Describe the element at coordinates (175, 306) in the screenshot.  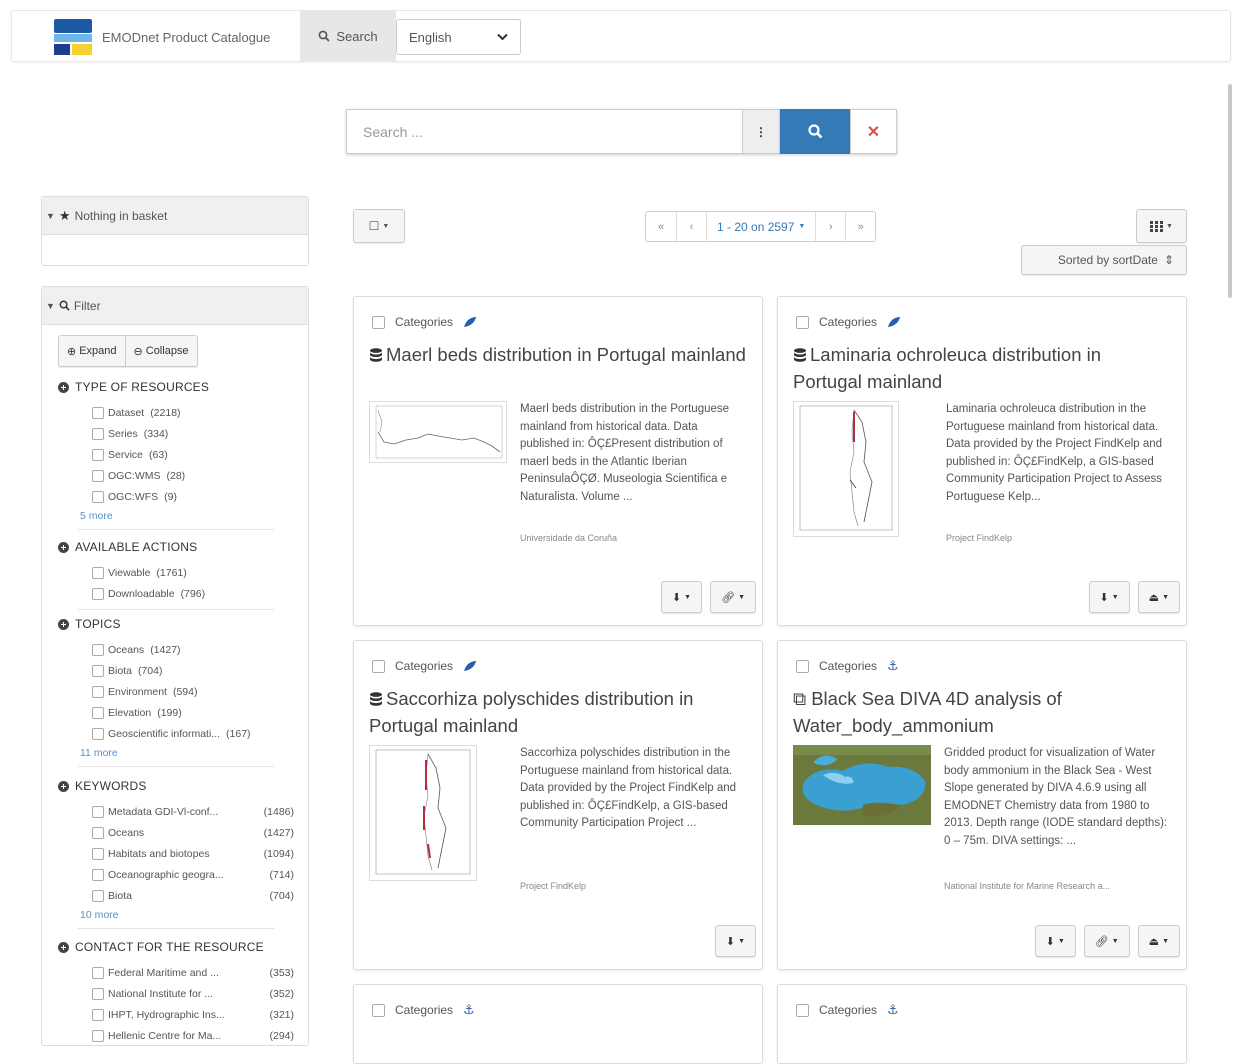
I see `filter-header: ▼ Filter` at that location.